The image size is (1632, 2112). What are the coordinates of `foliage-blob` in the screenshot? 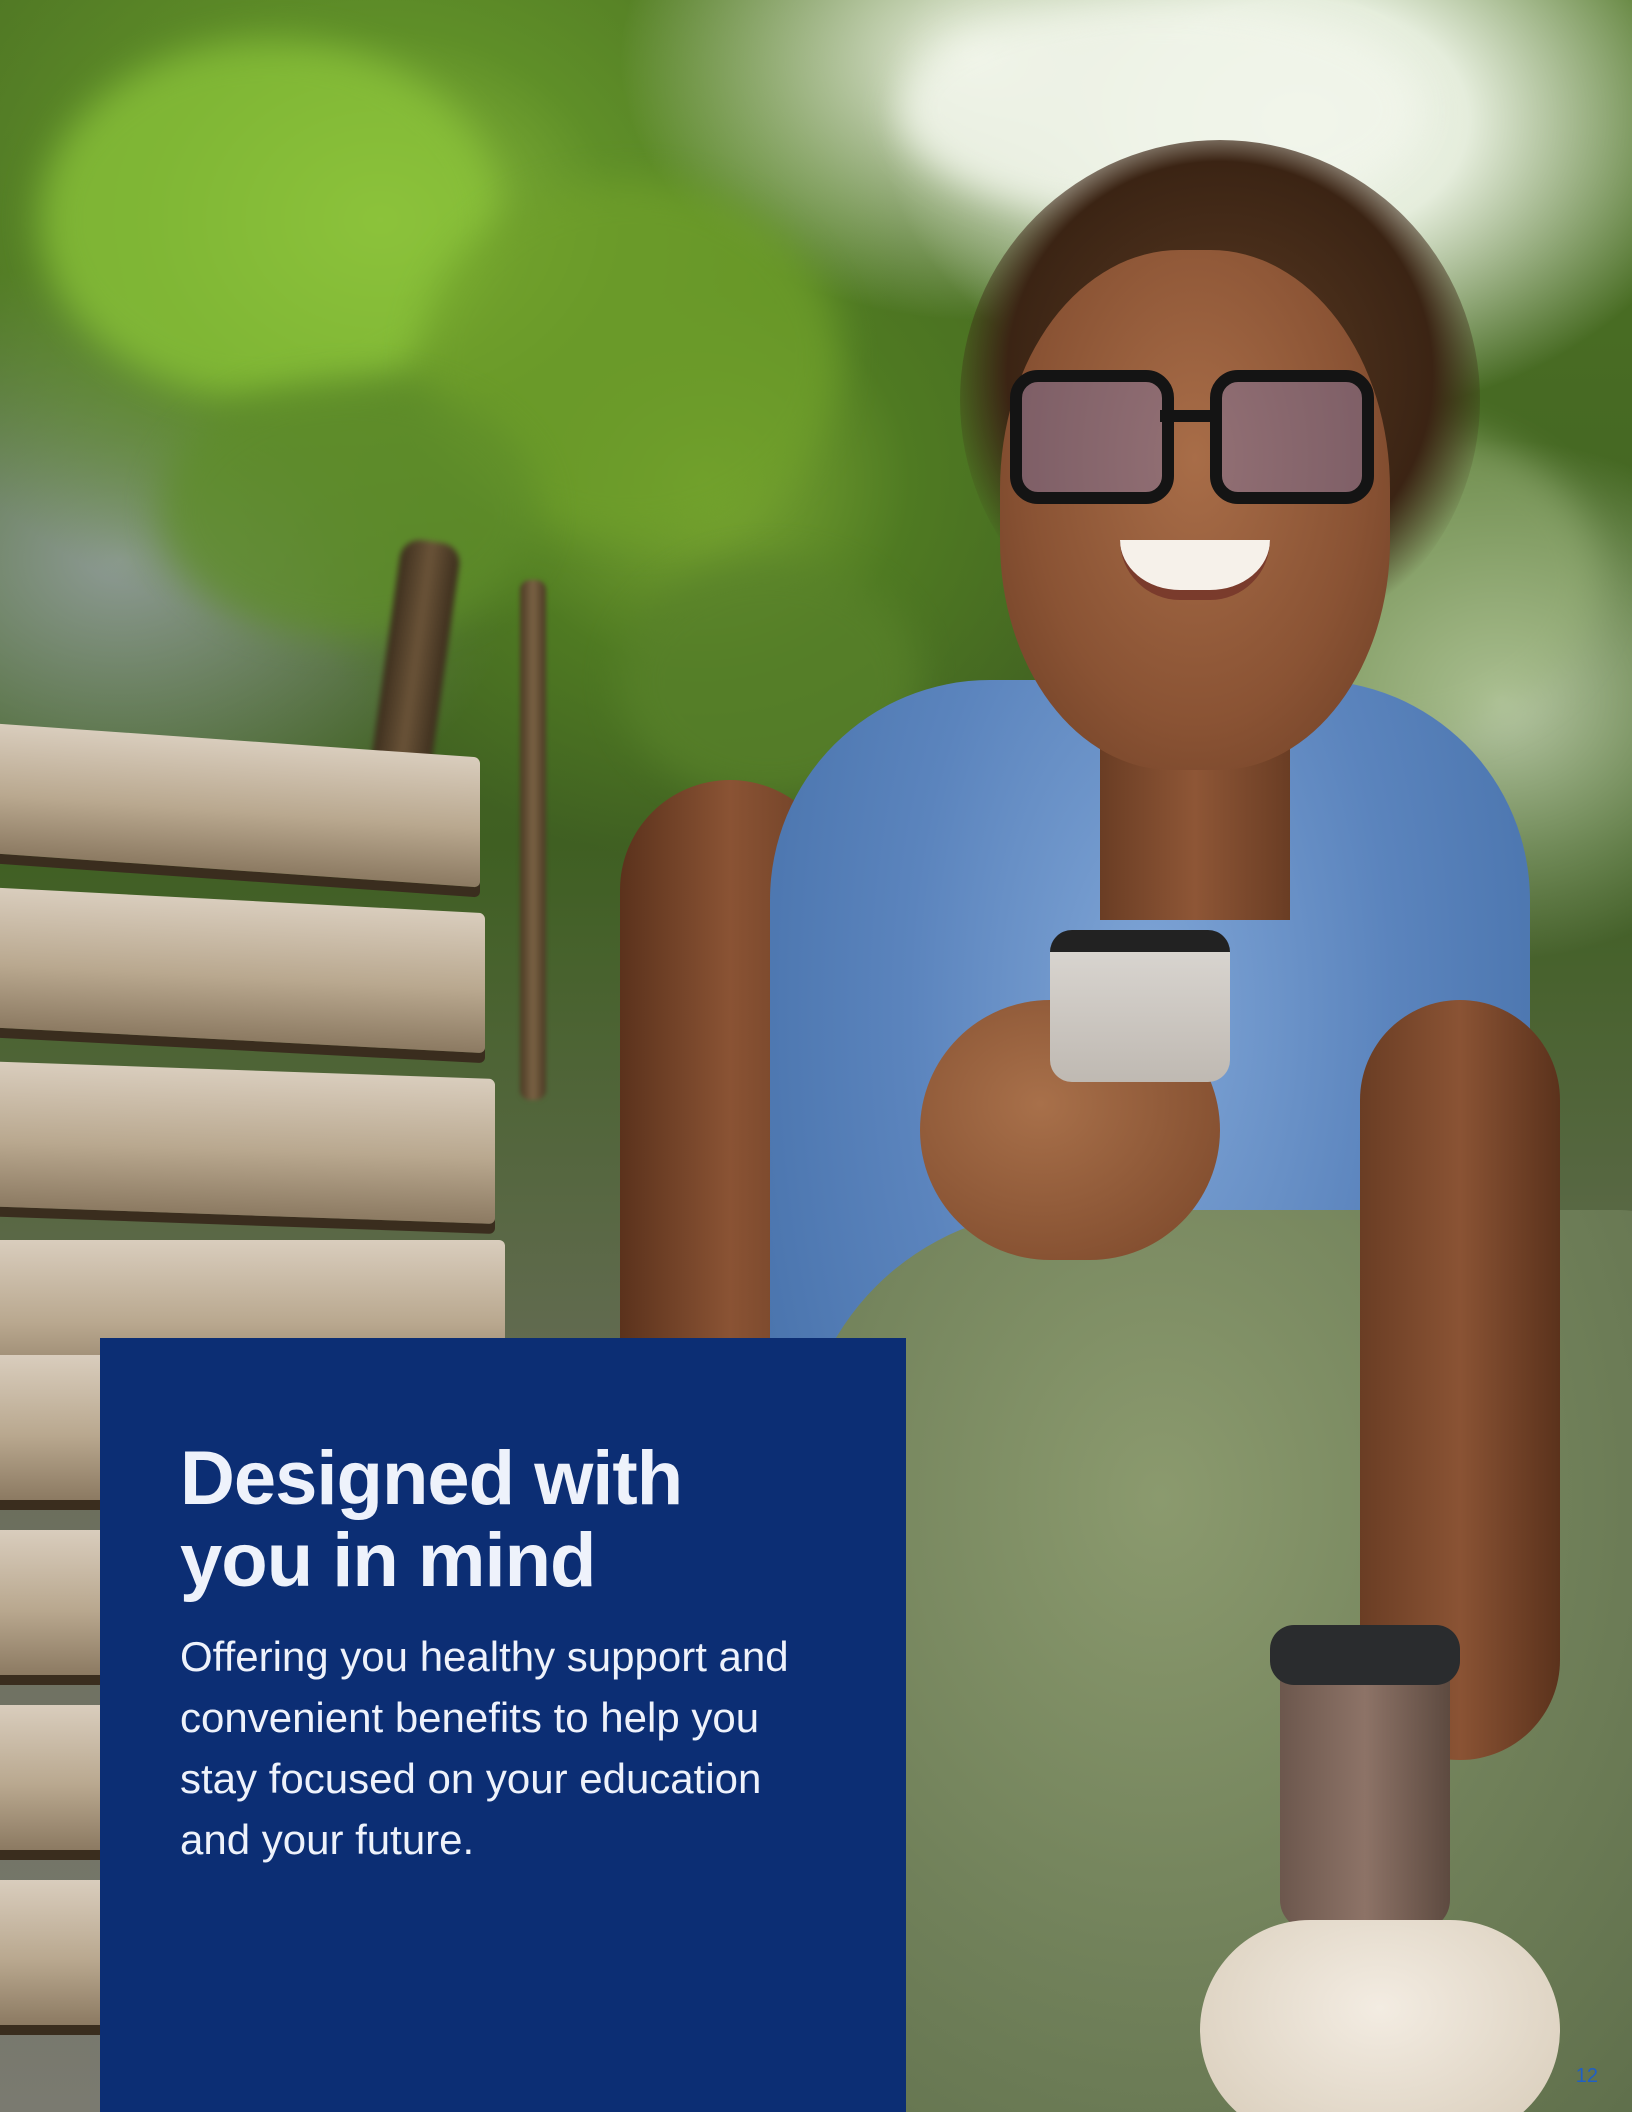 It's located at (350, 510).